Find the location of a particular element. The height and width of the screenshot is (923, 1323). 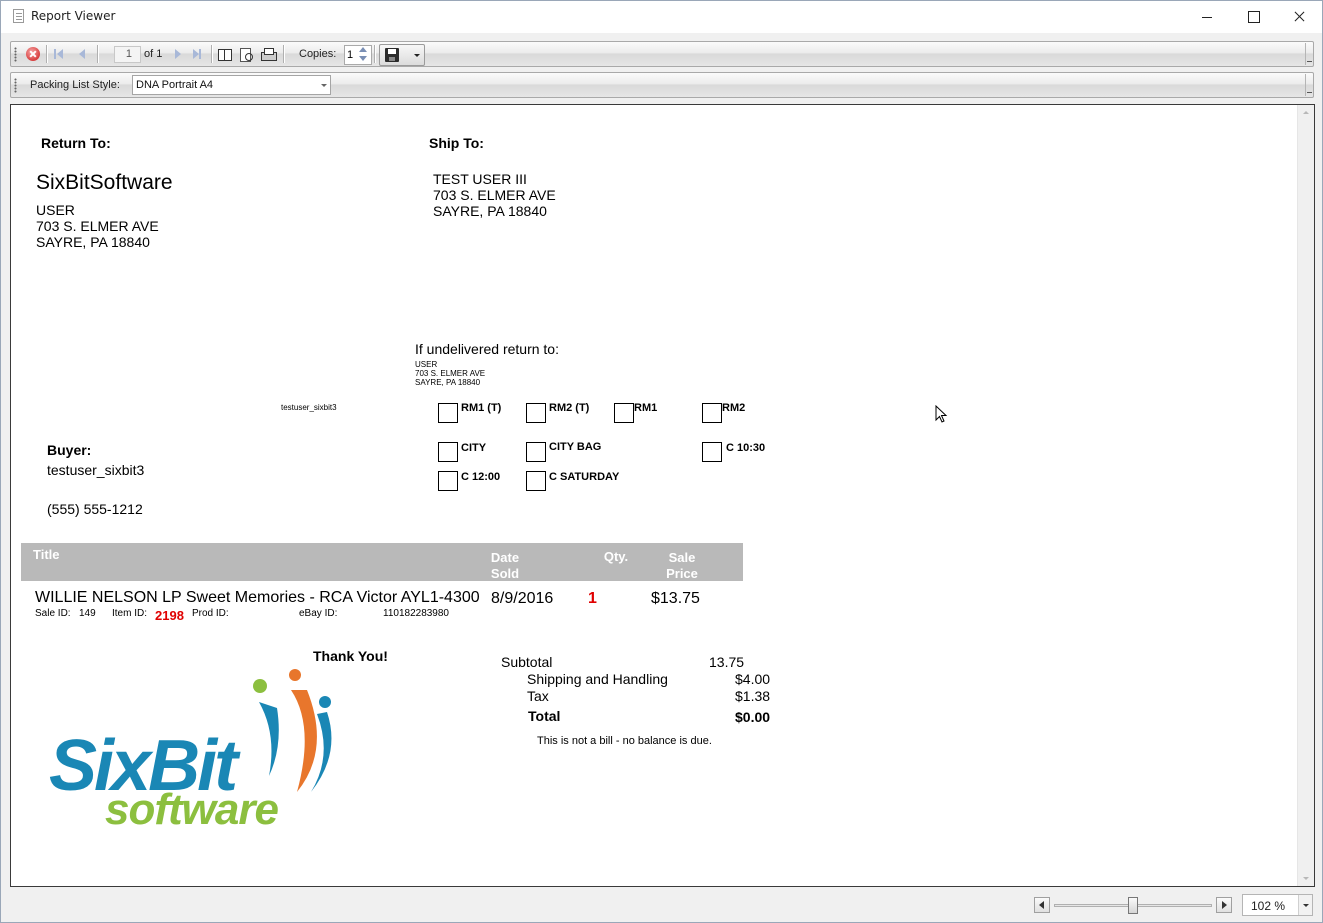

report-icon is located at coordinates (18, 16).